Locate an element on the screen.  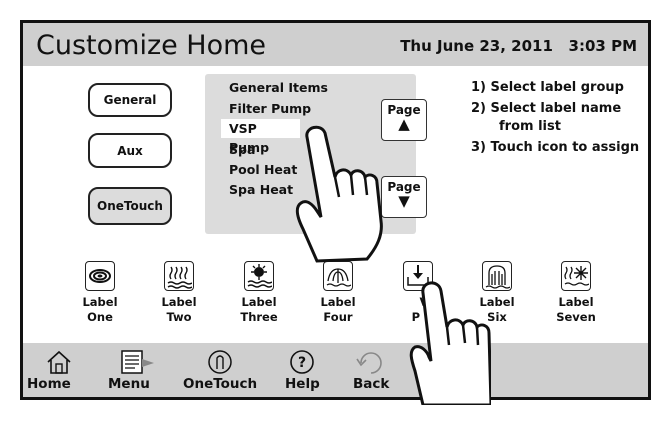
group-button-aux: Aux is located at coordinates (130, 150).